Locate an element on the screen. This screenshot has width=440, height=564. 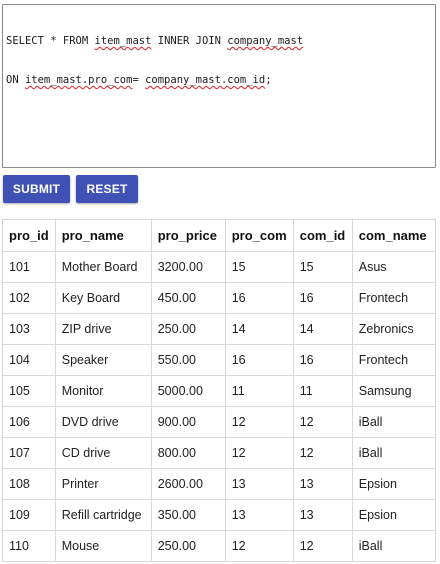
table-row: 102 Key Board 450.00 16 16 Frontech is located at coordinates (219, 298).